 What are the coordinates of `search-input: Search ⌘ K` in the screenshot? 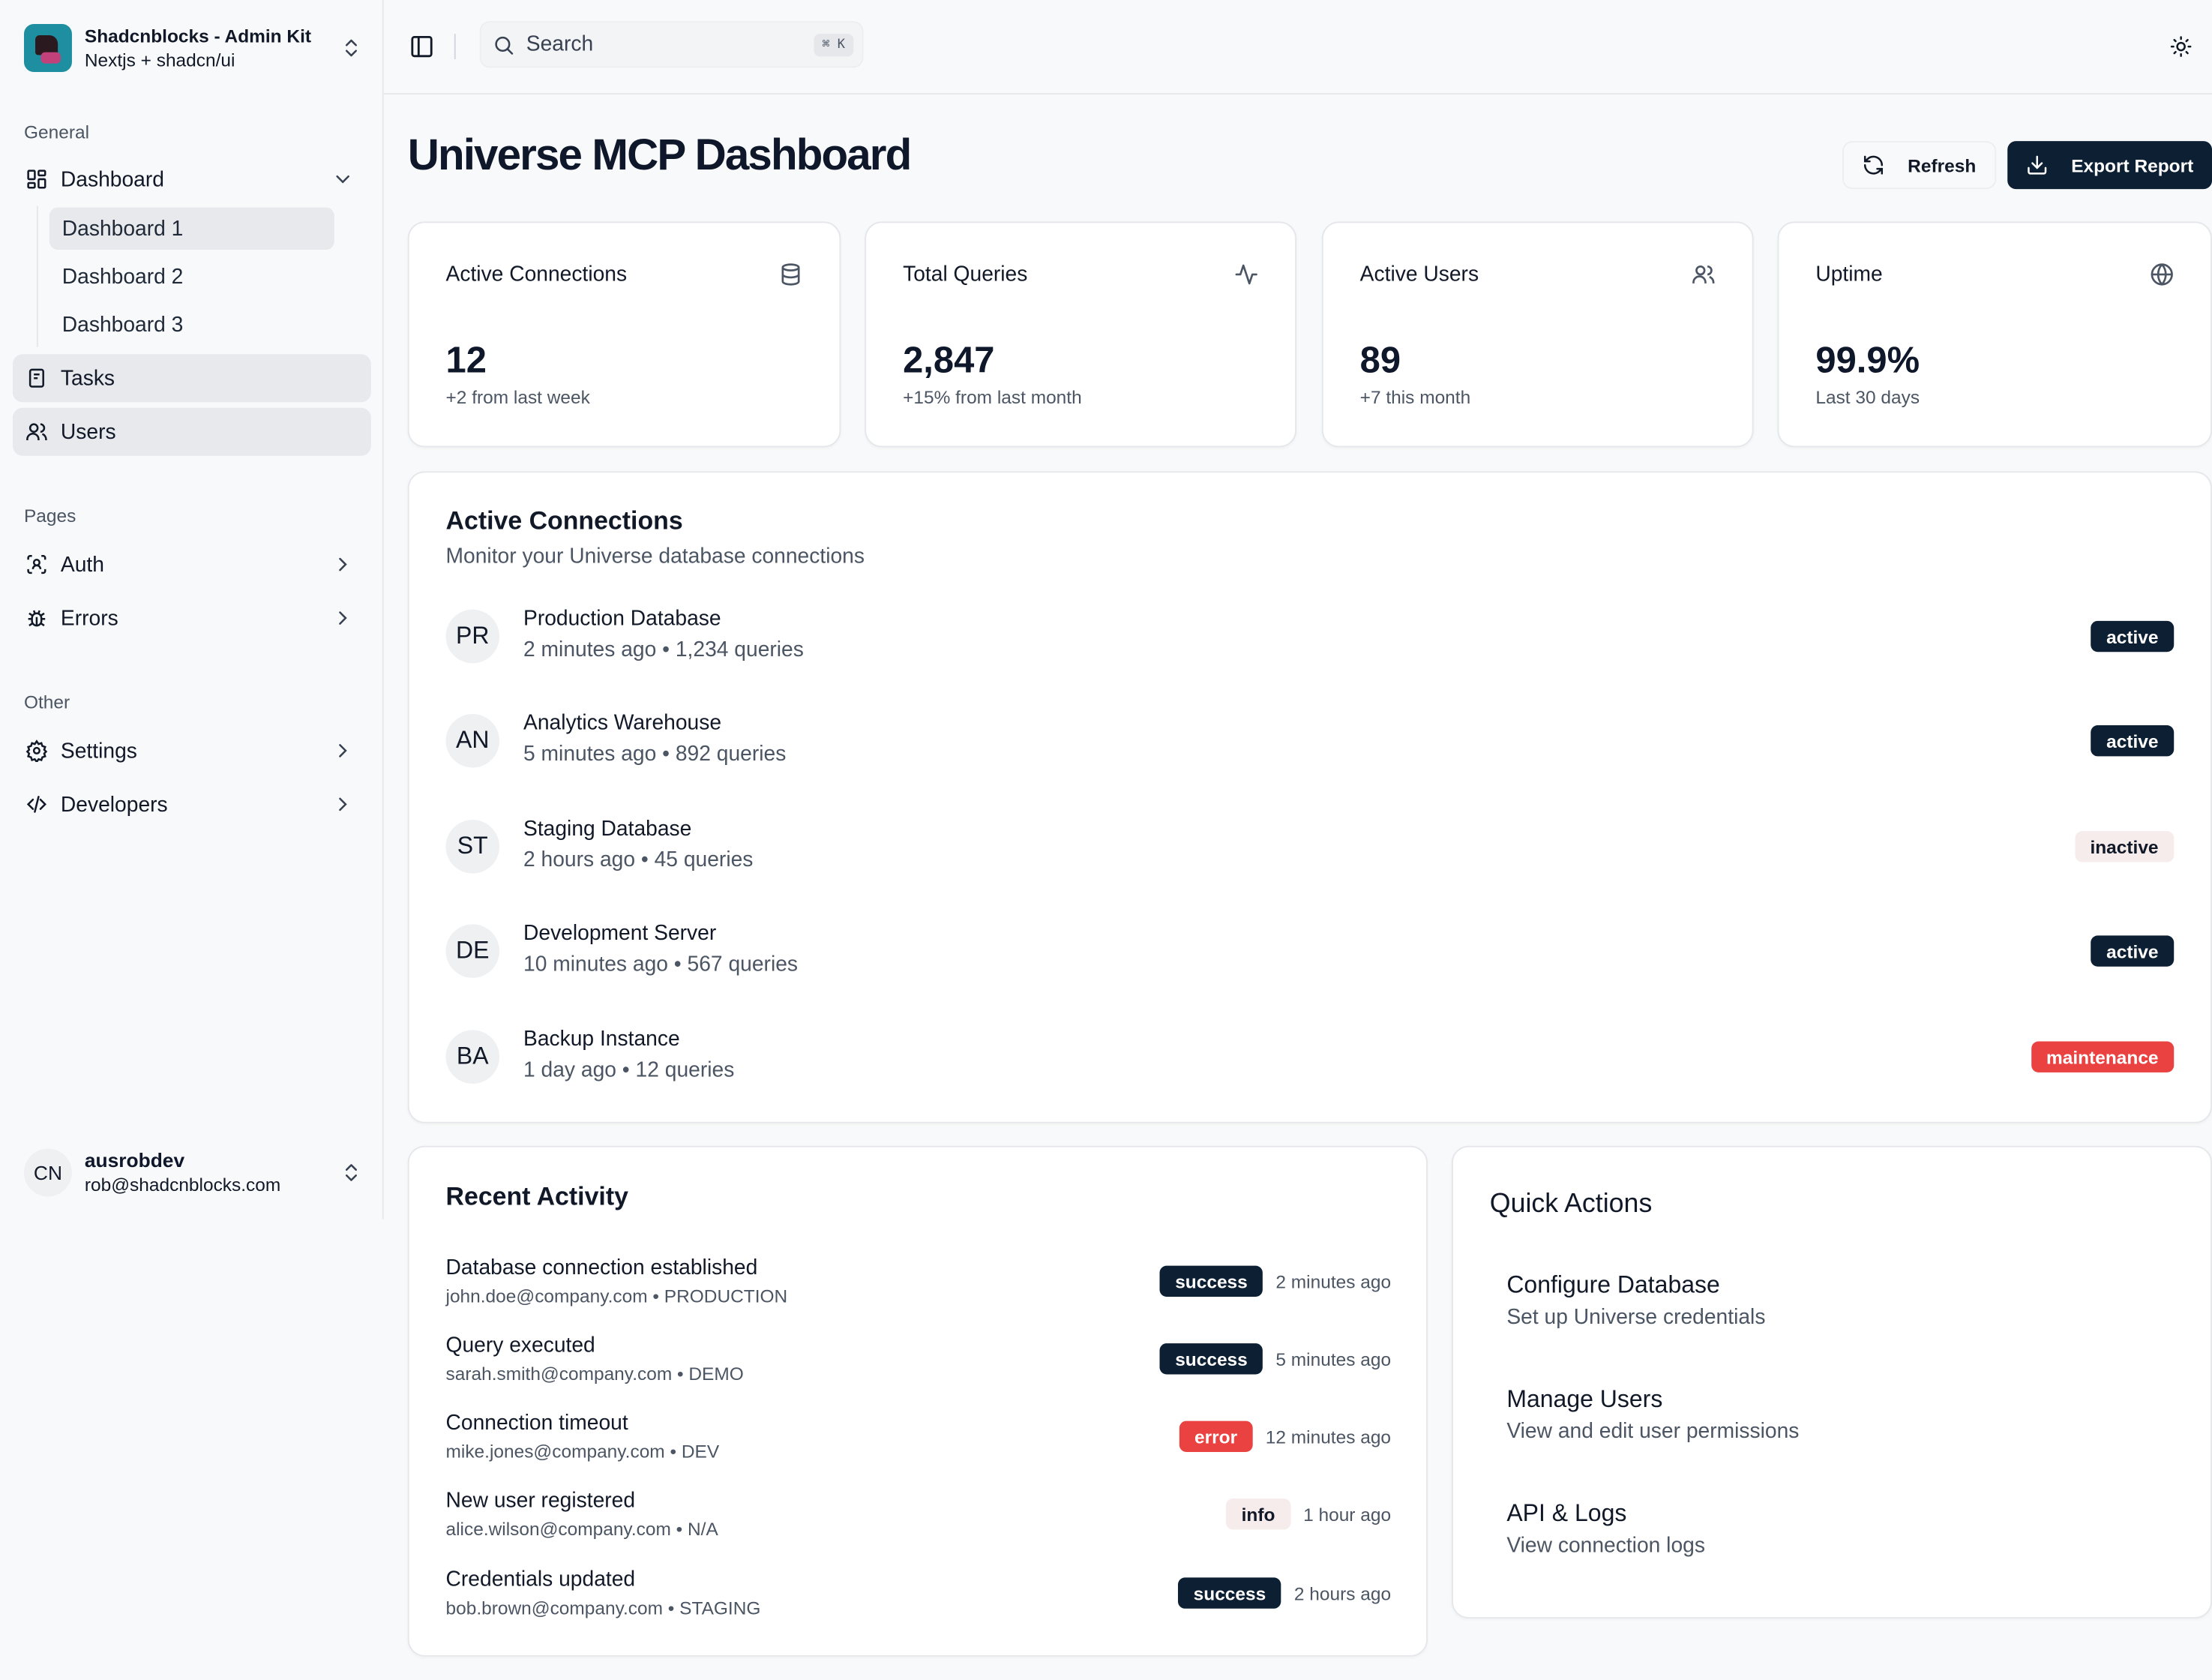 It's located at (671, 44).